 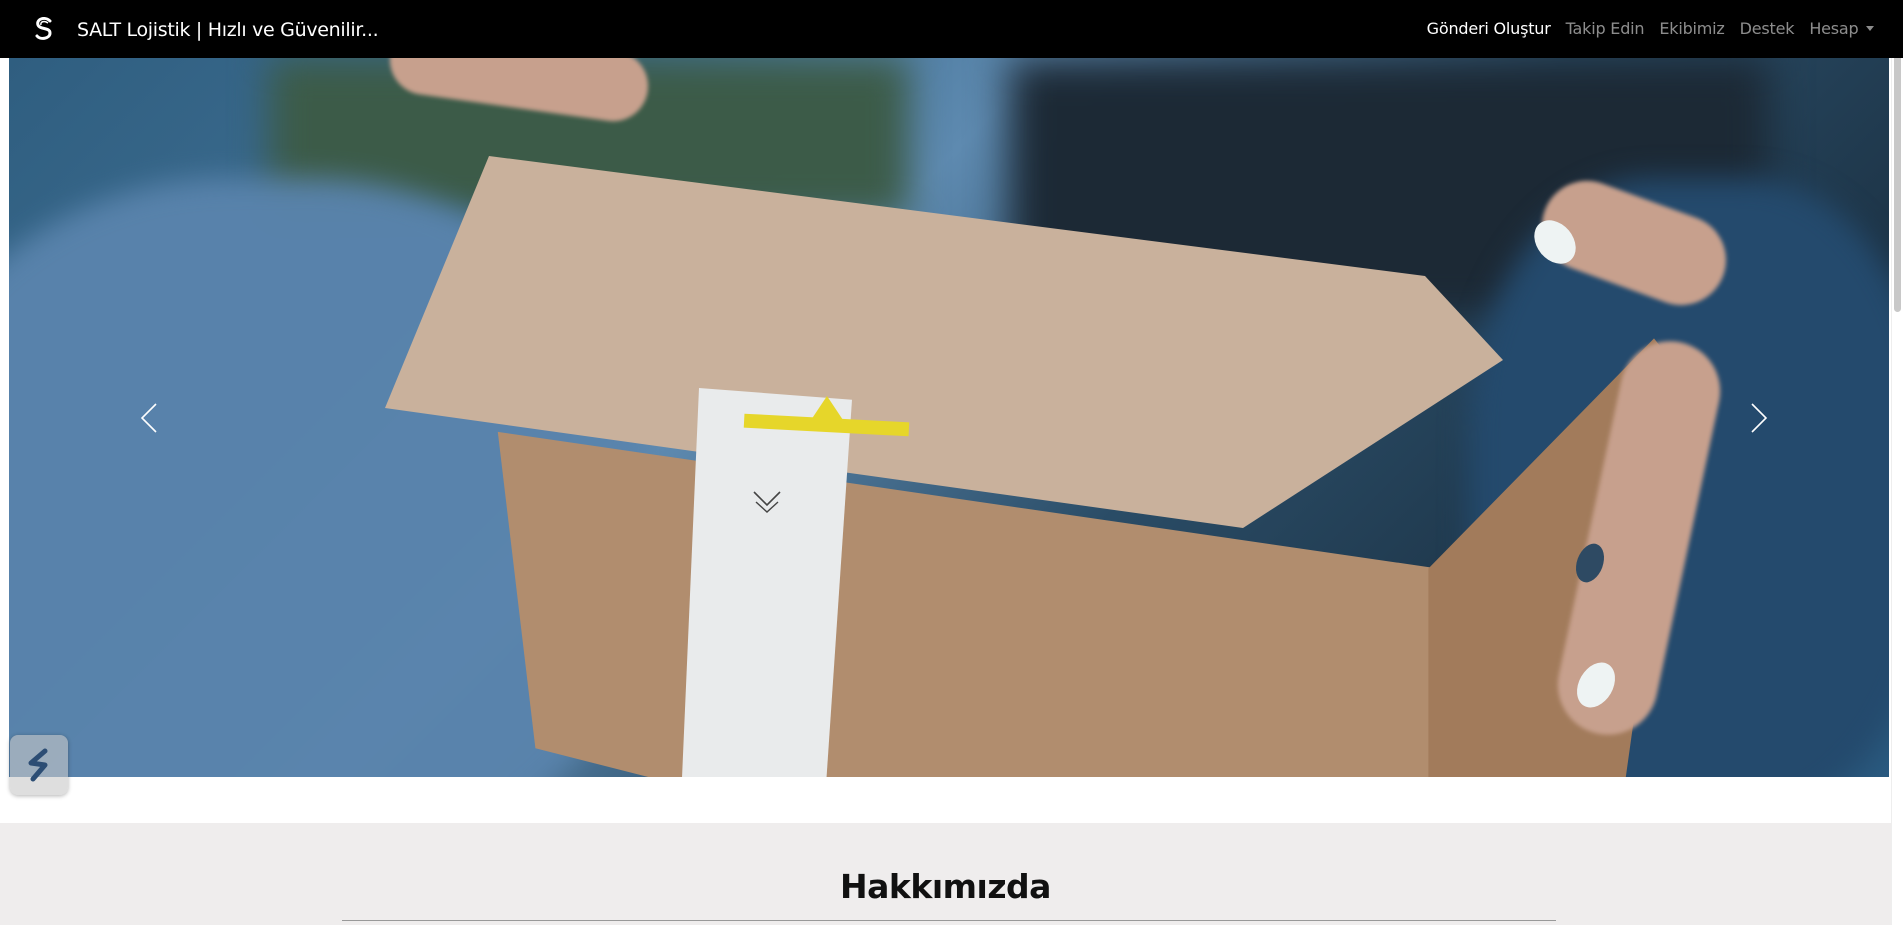 What do you see at coordinates (1897, 462) in the screenshot?
I see `page-scrollbar` at bounding box center [1897, 462].